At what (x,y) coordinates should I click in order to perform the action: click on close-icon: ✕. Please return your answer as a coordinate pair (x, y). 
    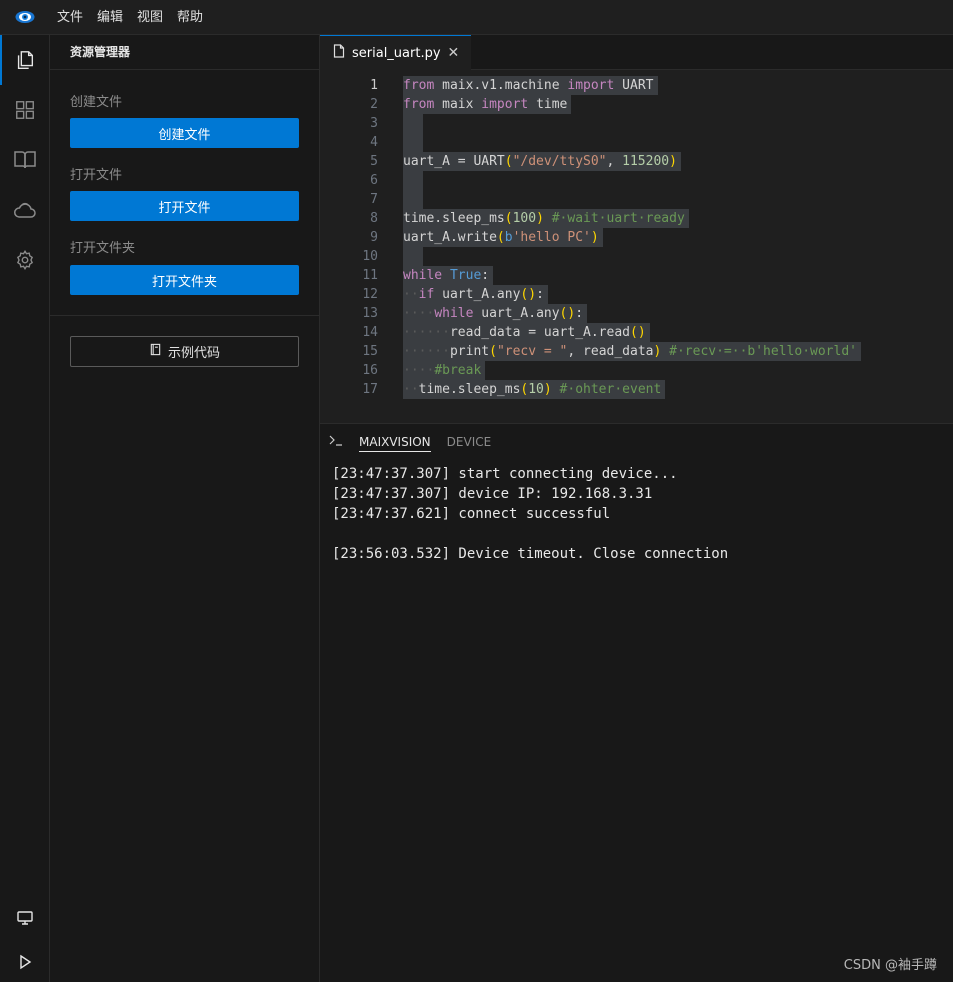
    Looking at the image, I should click on (454, 53).